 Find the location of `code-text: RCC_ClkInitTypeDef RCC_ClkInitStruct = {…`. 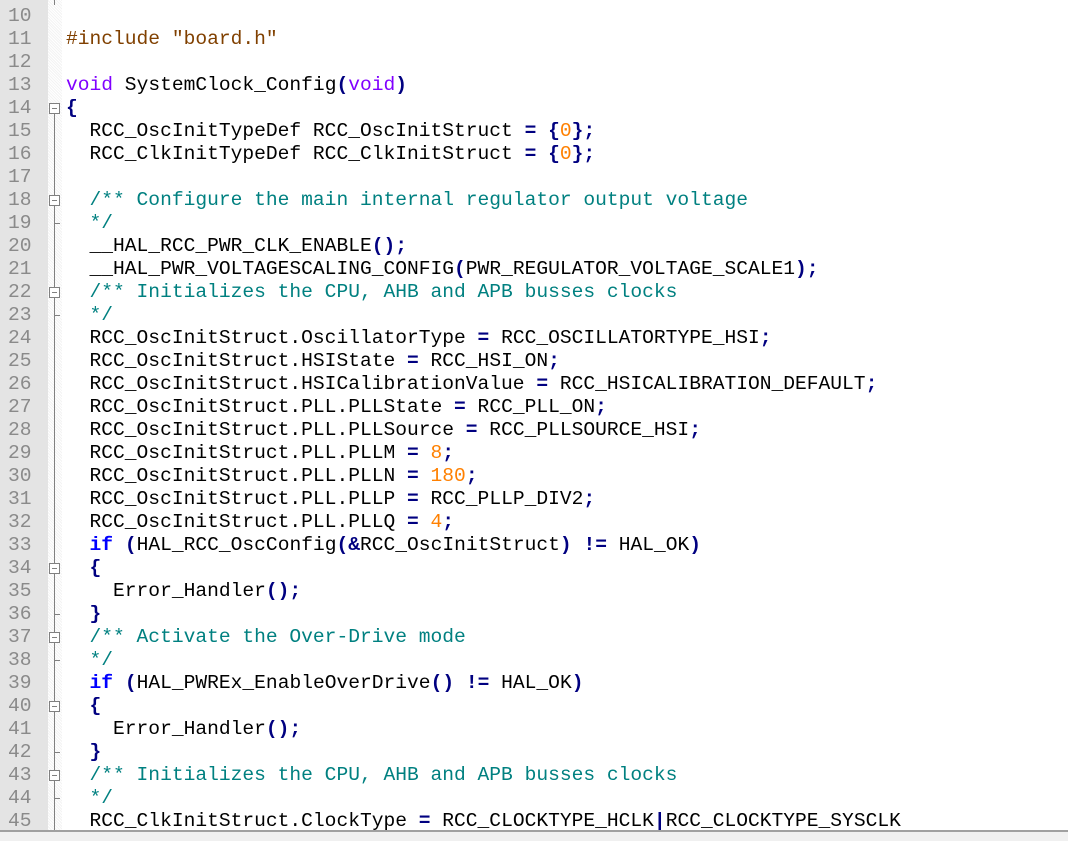

code-text: RCC_ClkInitTypeDef RCC_ClkInitStruct = {… is located at coordinates (331, 154).